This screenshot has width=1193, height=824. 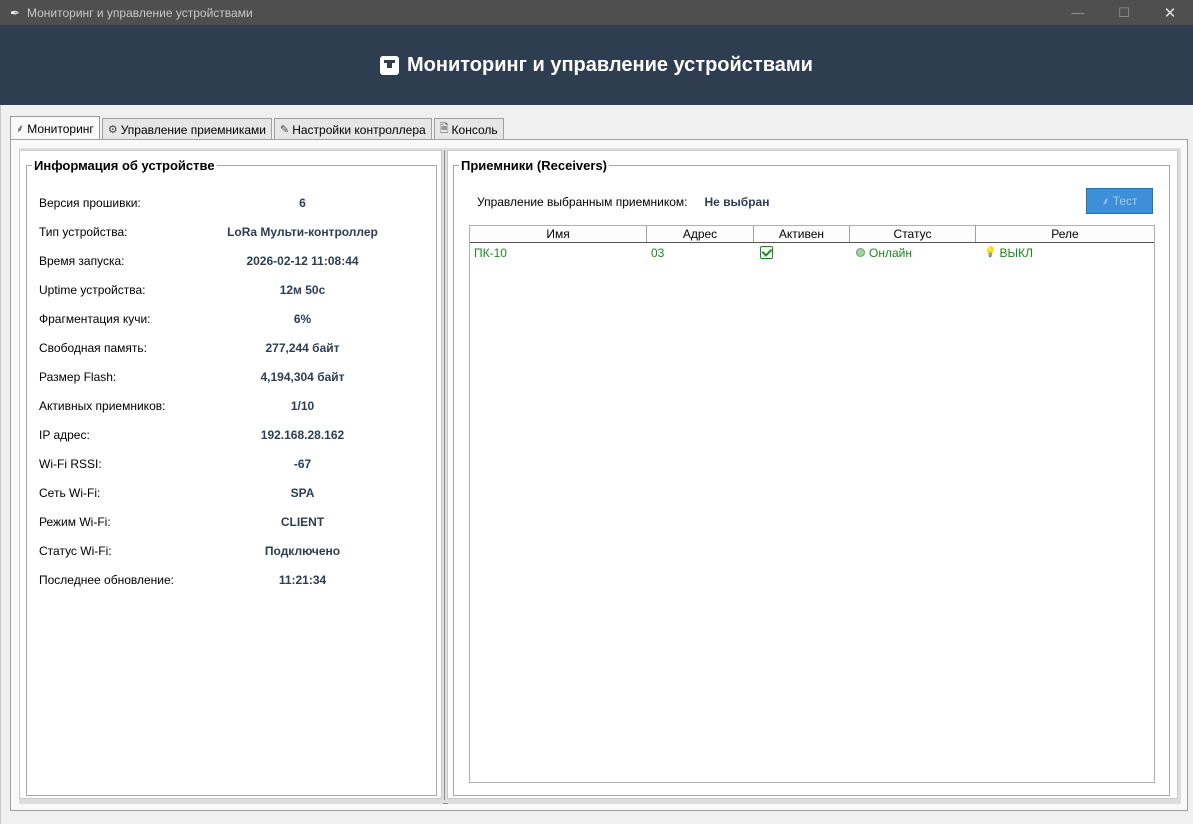 What do you see at coordinates (220, 493) in the screenshot?
I see `info-row: Сеть Wi-Fi: SPA` at bounding box center [220, 493].